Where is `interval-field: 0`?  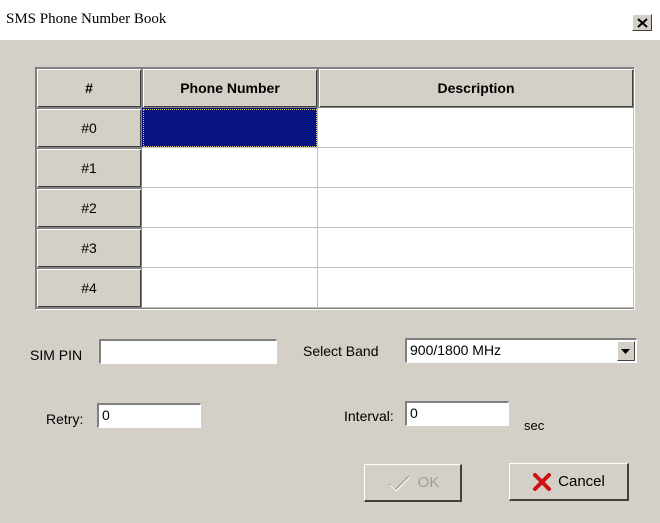
interval-field: 0 is located at coordinates (457, 413).